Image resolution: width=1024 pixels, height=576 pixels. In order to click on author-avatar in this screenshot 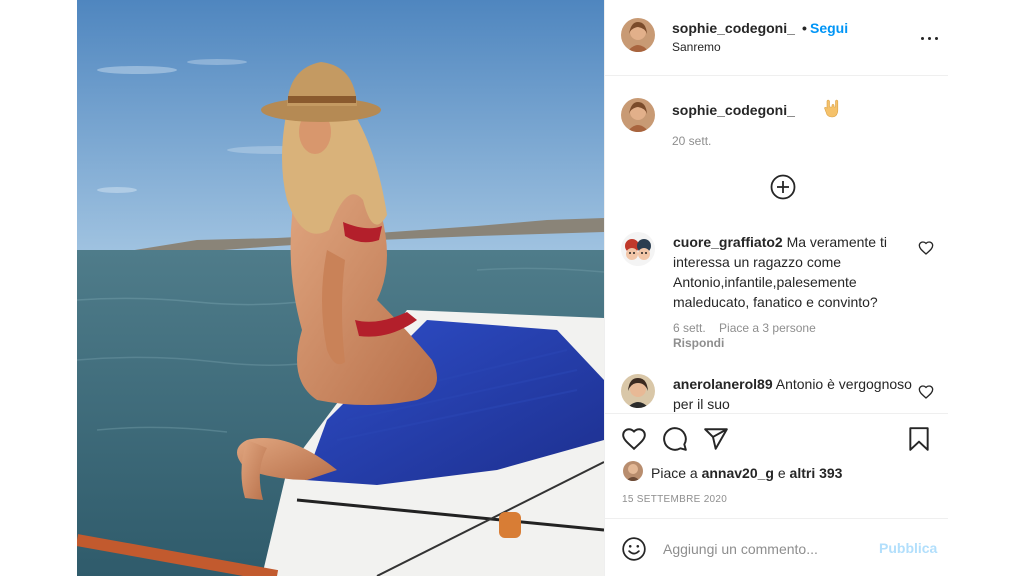, I will do `click(638, 35)`.